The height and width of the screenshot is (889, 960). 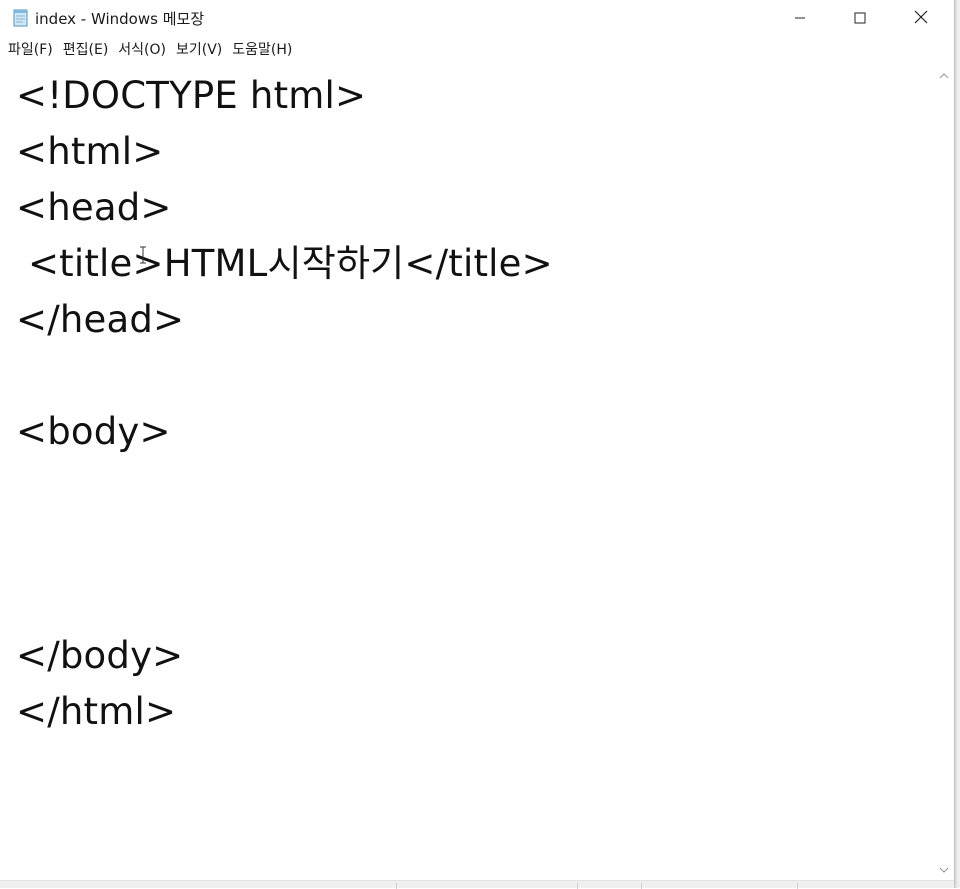 I want to click on title-bar: index - Windows 메모장, so click(x=477, y=18).